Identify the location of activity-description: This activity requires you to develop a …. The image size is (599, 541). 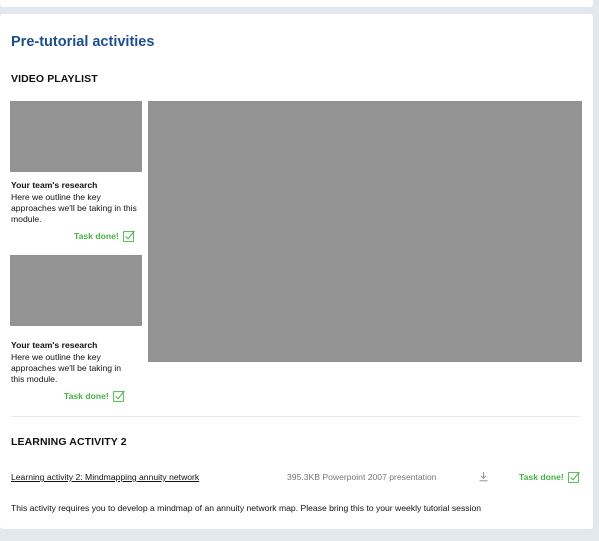
(246, 508).